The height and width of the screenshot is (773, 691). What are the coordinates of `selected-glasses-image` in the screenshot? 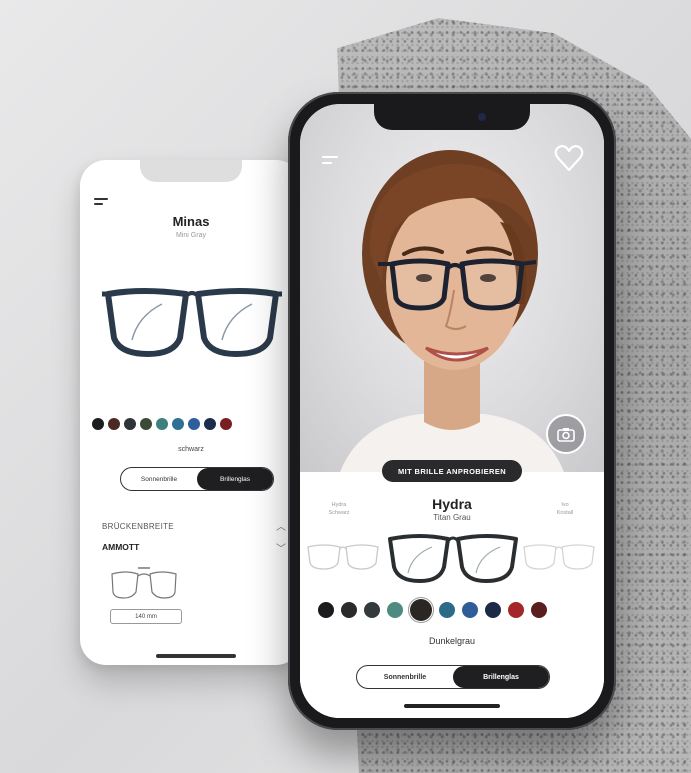 It's located at (453, 558).